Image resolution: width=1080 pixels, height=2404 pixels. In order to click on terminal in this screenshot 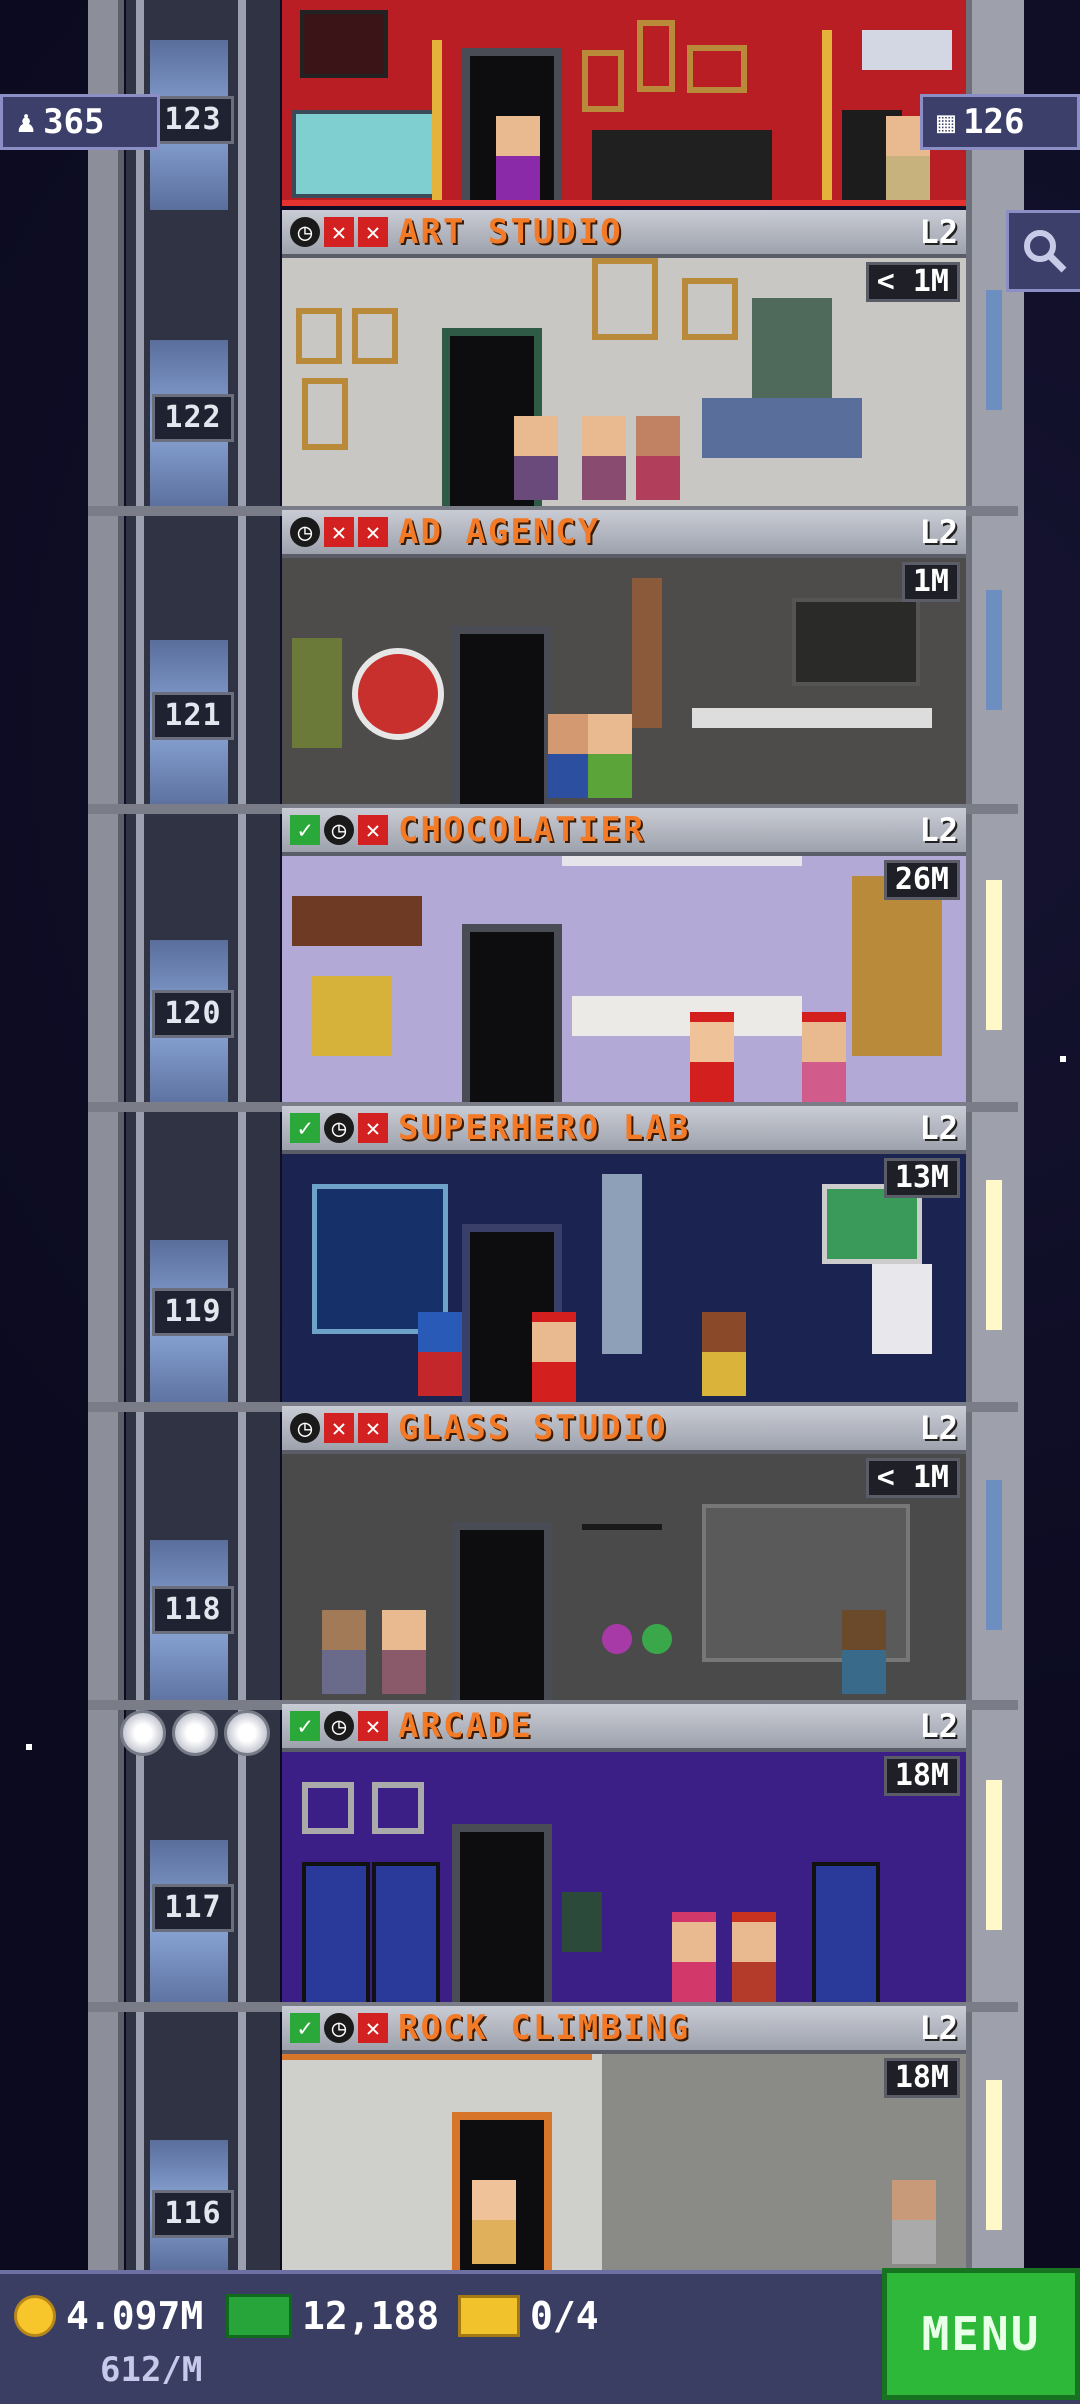, I will do `click(902, 1309)`.